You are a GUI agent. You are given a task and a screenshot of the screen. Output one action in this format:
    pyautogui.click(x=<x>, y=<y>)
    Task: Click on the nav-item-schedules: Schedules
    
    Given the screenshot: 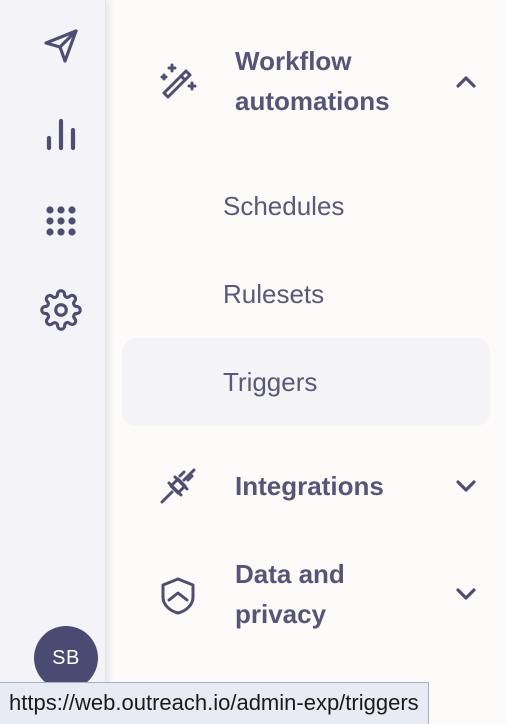 What is the action you would take?
    pyautogui.click(x=306, y=206)
    